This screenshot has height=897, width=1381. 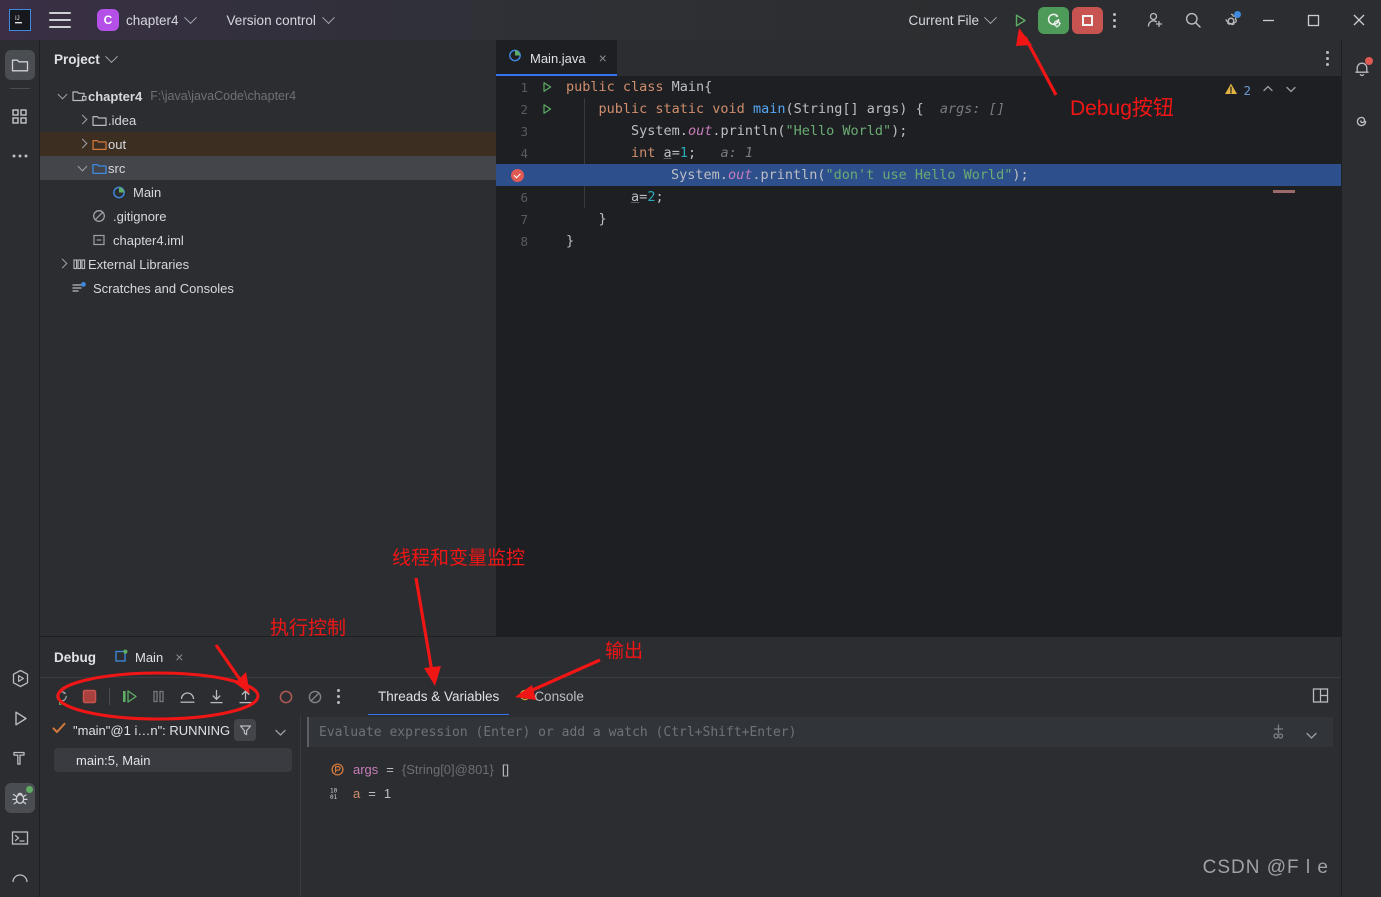 What do you see at coordinates (20, 878) in the screenshot?
I see `sidebar-item-extra` at bounding box center [20, 878].